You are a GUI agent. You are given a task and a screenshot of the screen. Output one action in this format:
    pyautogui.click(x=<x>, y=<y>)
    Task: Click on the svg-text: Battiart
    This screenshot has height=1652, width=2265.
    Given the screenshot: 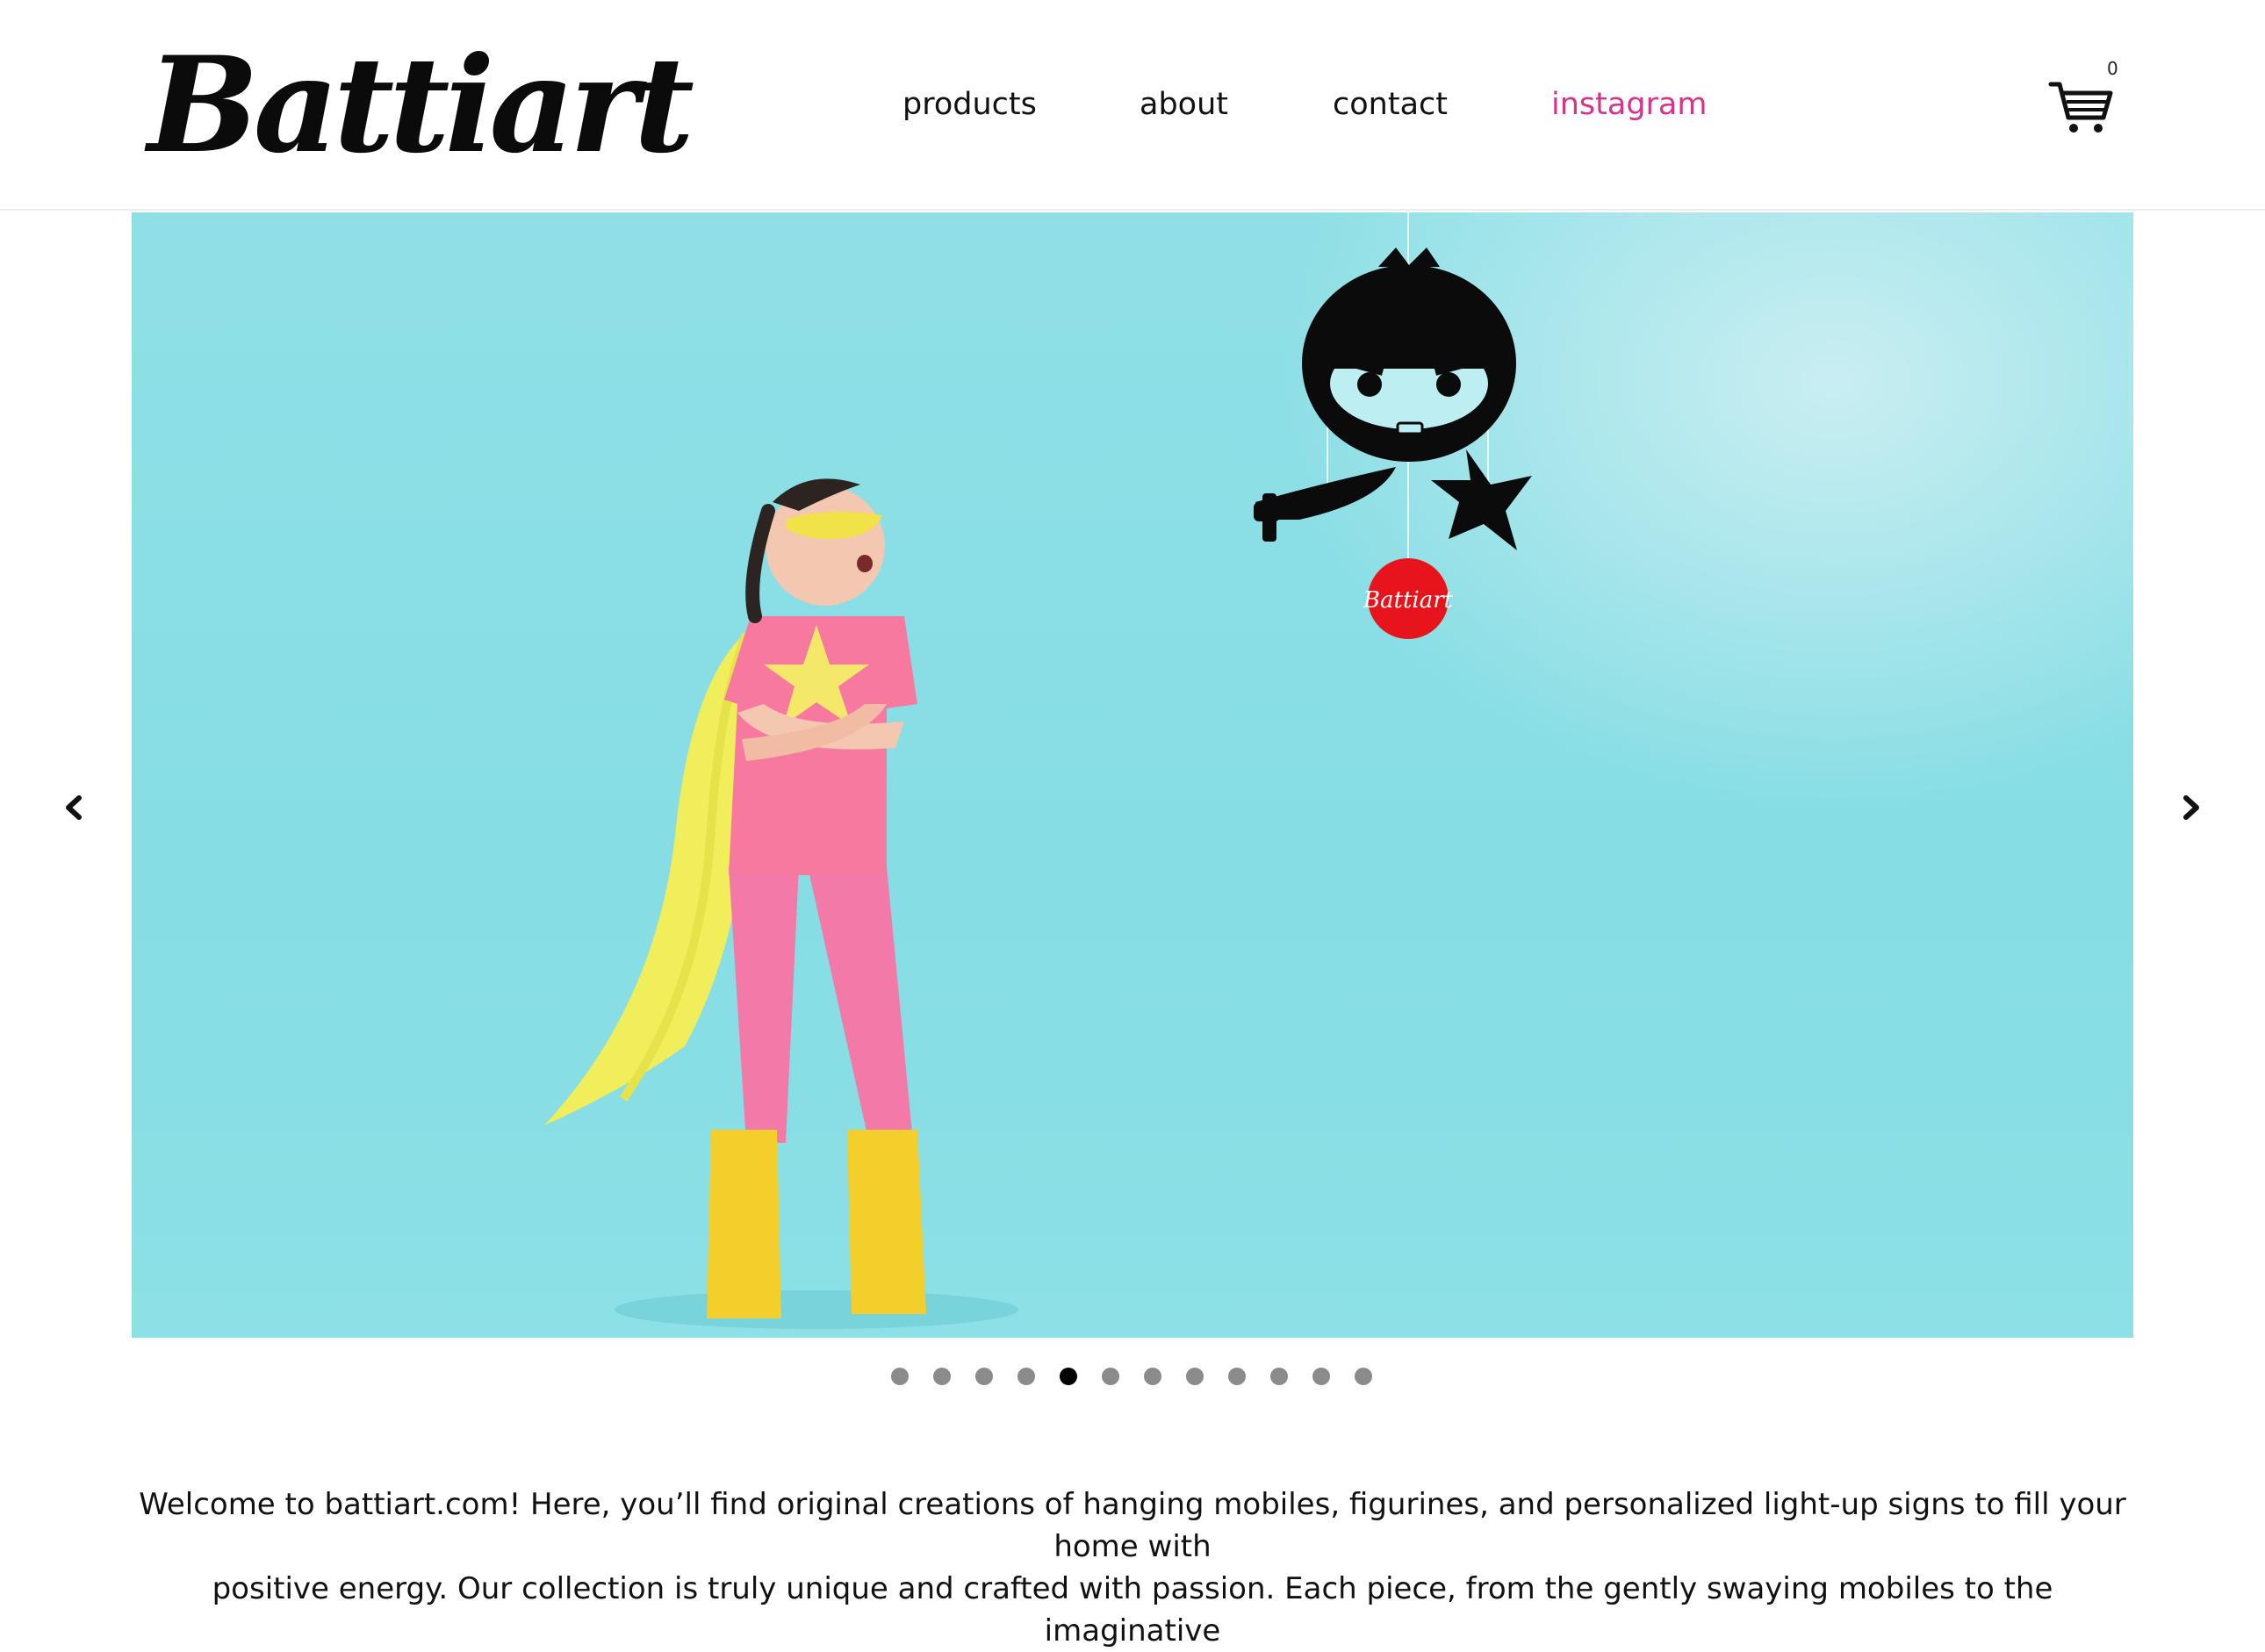 What is the action you would take?
    pyautogui.click(x=1409, y=600)
    